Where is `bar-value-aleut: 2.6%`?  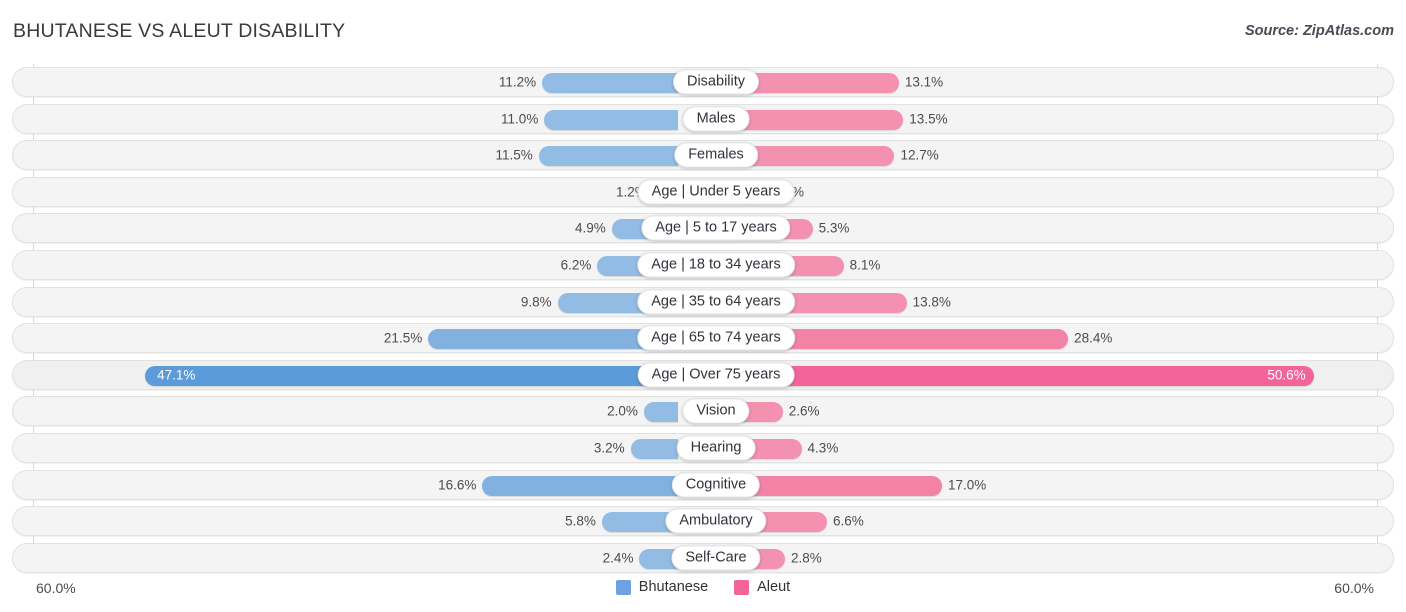 bar-value-aleut: 2.6% is located at coordinates (804, 411).